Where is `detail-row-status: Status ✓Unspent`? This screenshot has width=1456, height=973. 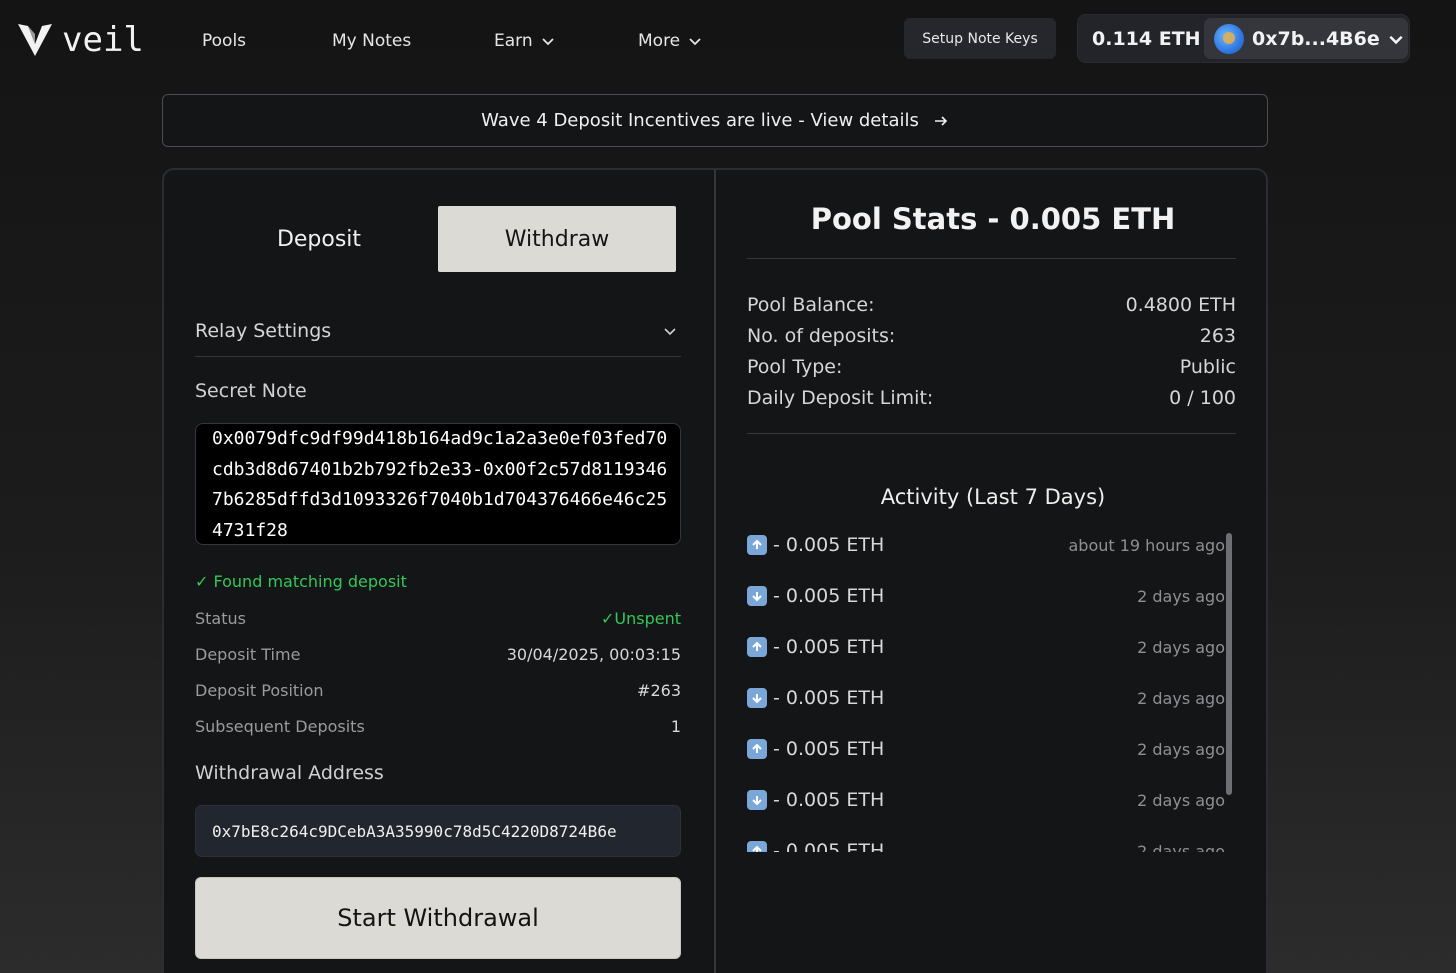 detail-row-status: Status ✓Unspent is located at coordinates (438, 619).